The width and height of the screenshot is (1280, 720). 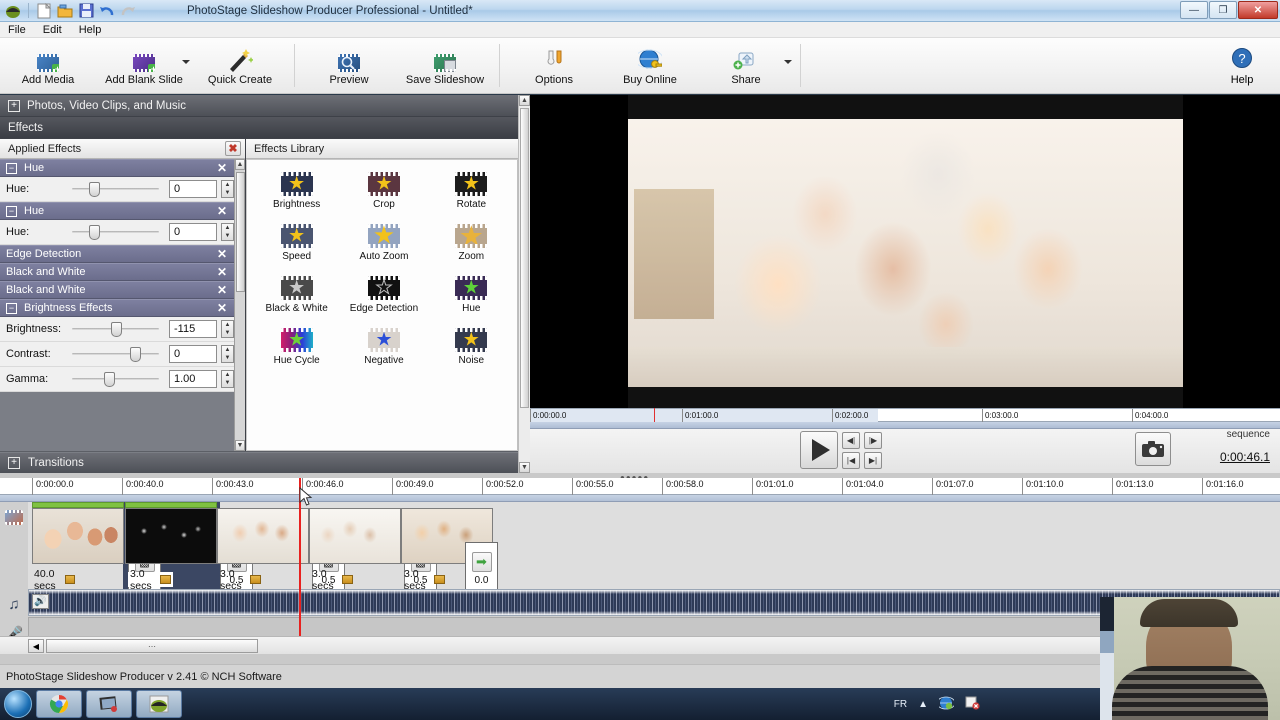 What do you see at coordinates (383, 192) in the screenshot?
I see `effect-item-crop: ★ Crop` at bounding box center [383, 192].